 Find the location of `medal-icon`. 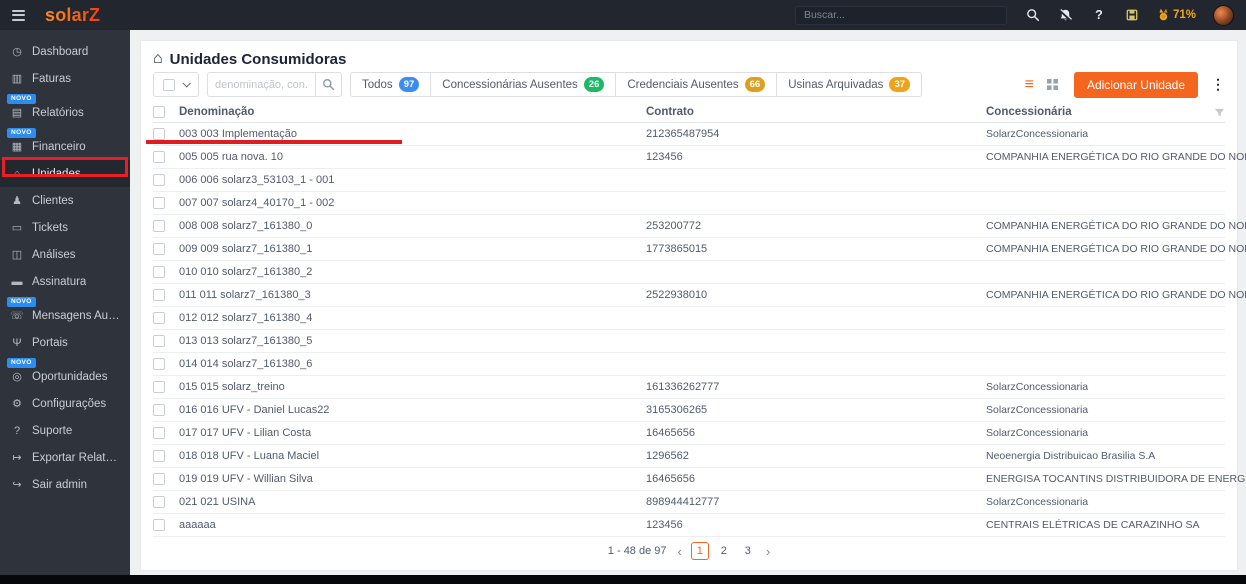

medal-icon is located at coordinates (1163, 14).